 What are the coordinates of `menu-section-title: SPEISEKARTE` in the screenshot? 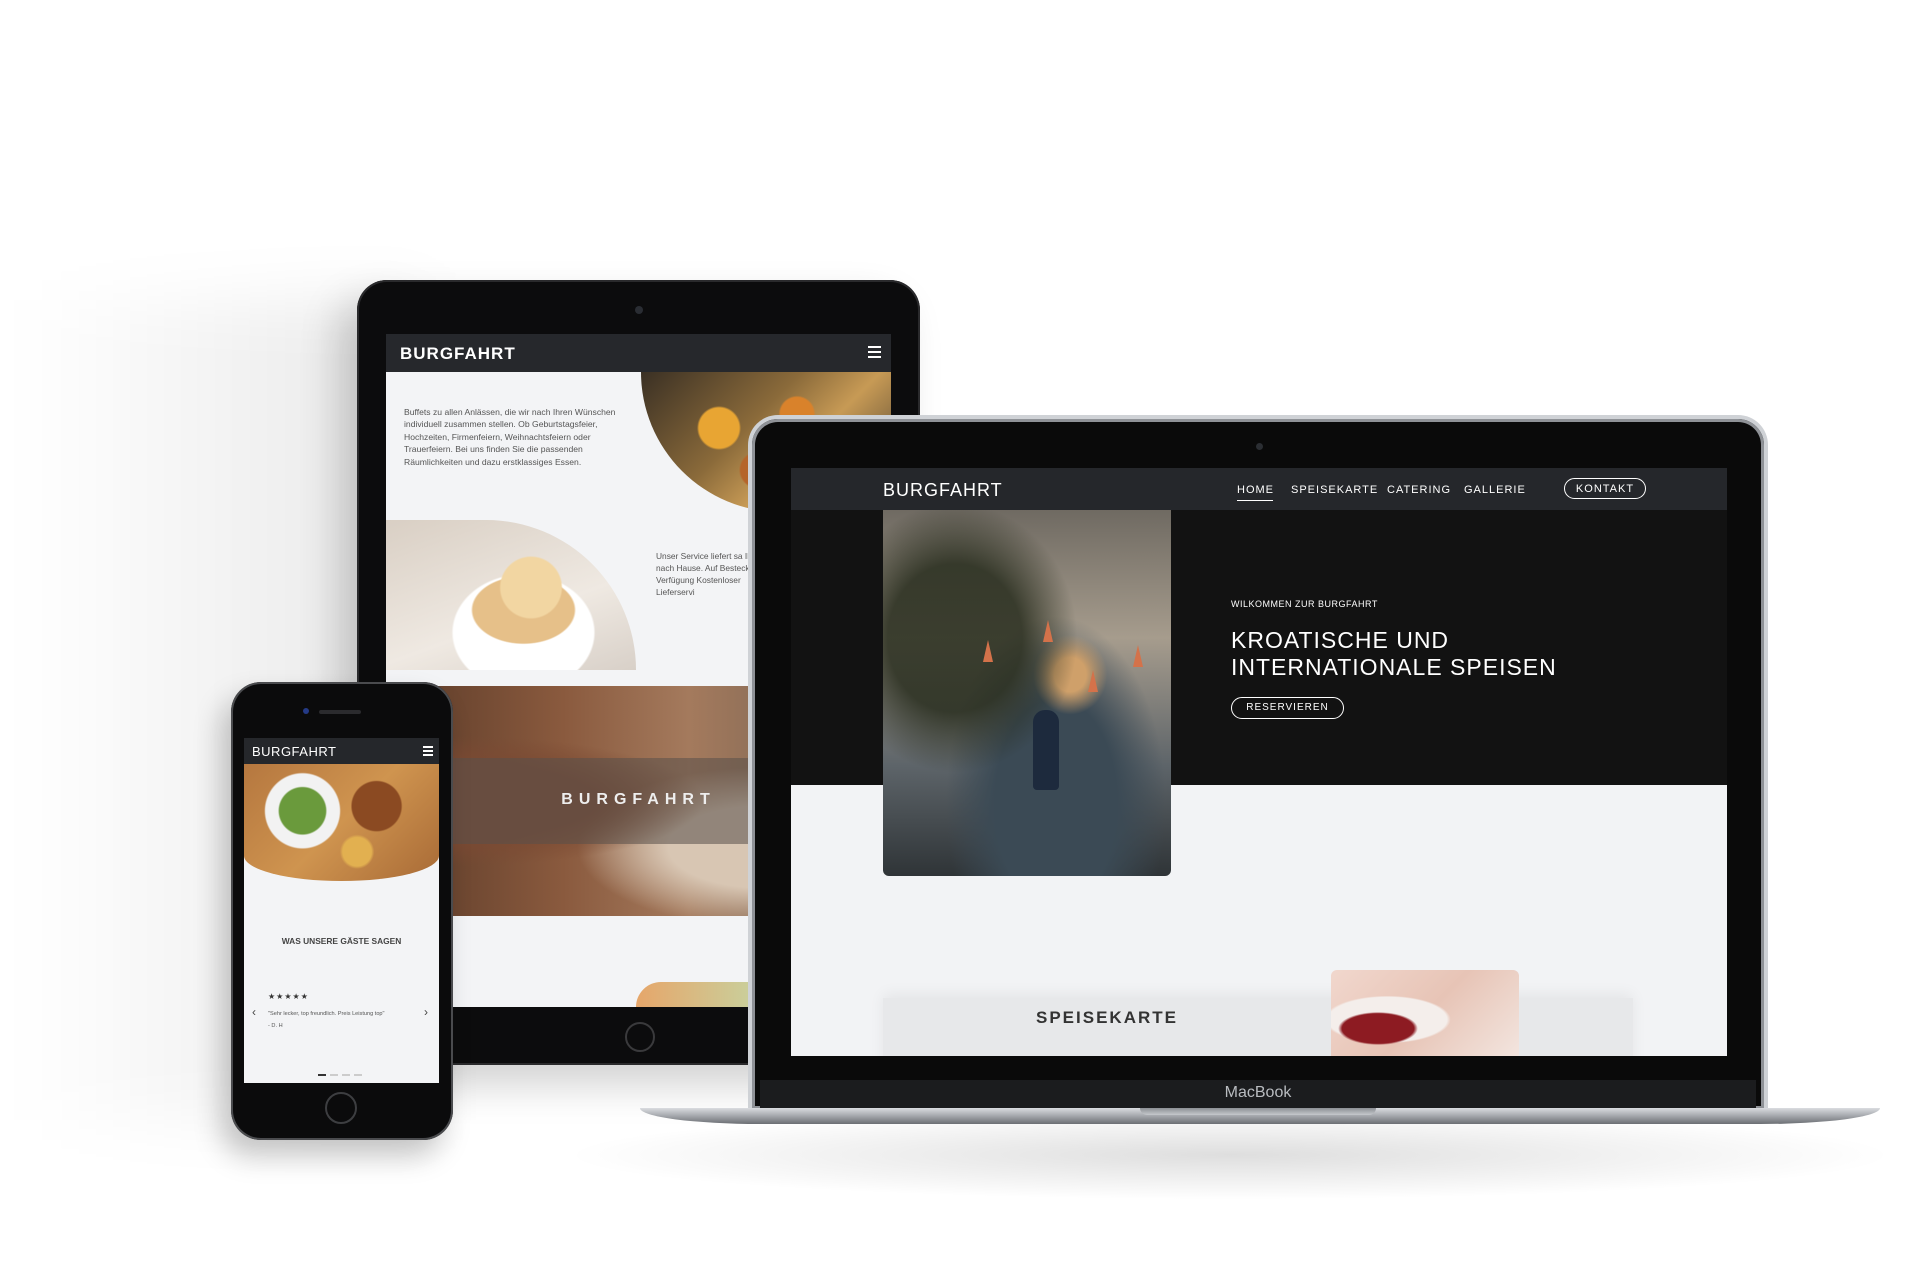 It's located at (1107, 1017).